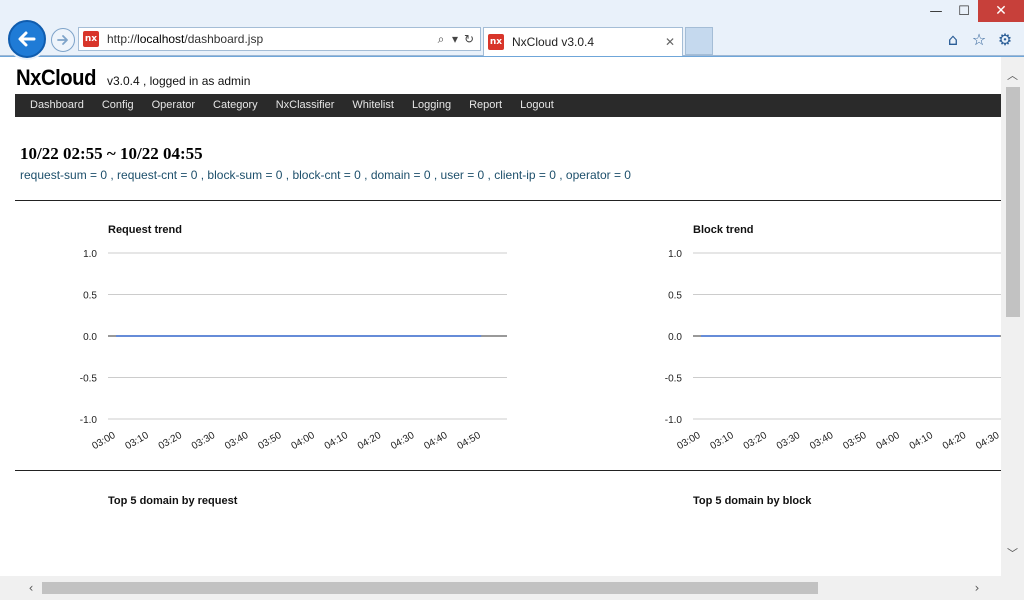  What do you see at coordinates (122, 39) in the screenshot?
I see `url-prefix: http://` at bounding box center [122, 39].